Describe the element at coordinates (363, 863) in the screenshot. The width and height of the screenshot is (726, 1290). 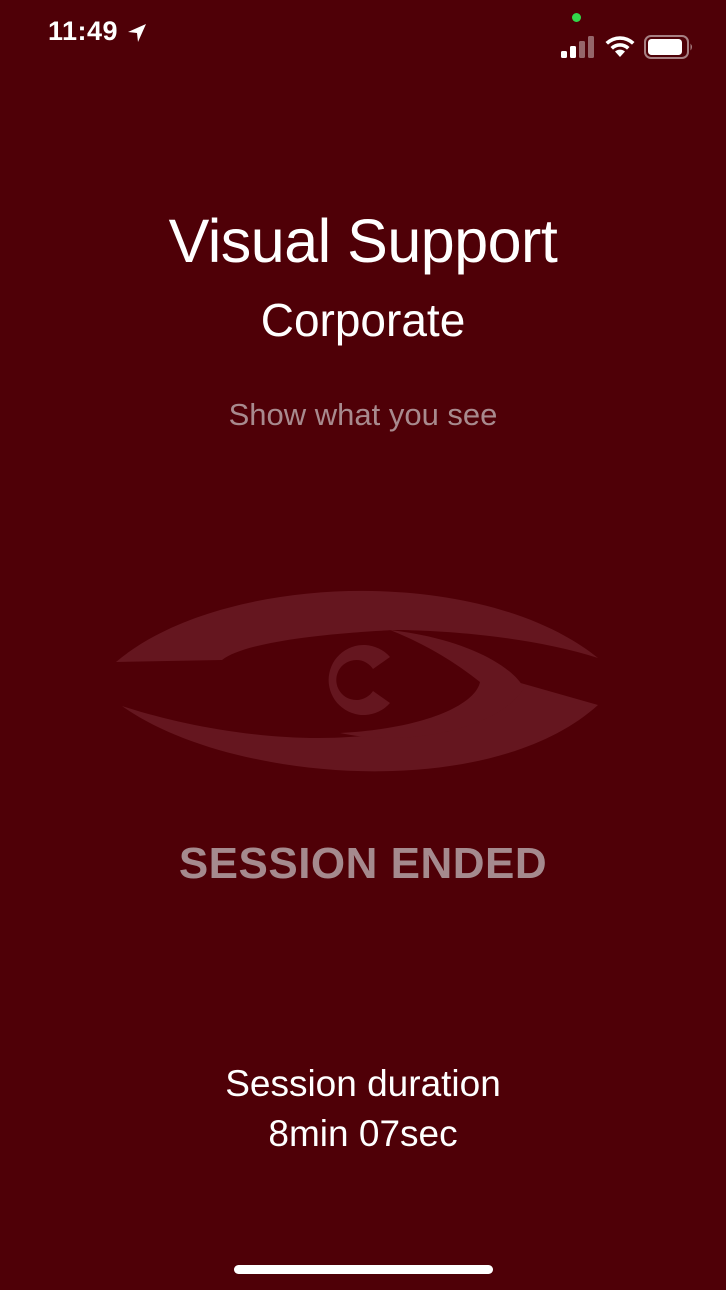
I see `session-ended-message: SESSION ENDED` at that location.